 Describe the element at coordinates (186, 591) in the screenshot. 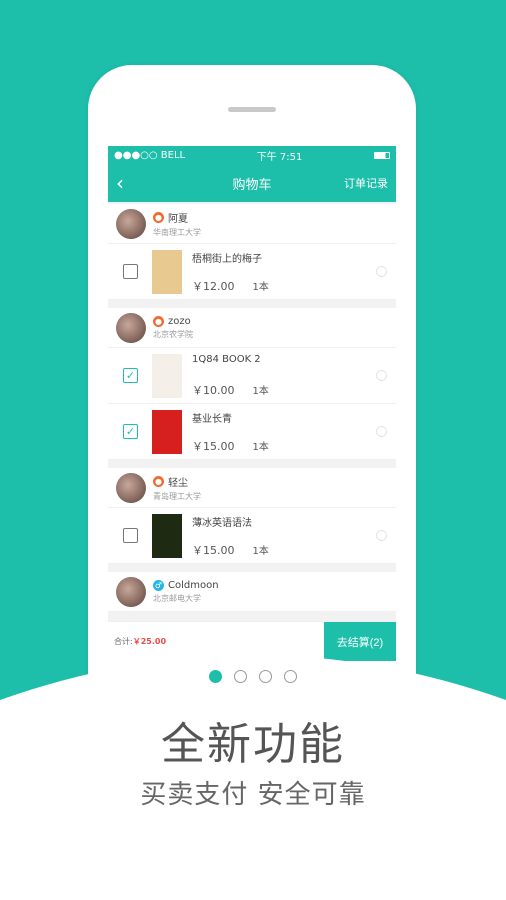

I see `seller-info: ♂ Coldmoon 北京邮电大学` at that location.